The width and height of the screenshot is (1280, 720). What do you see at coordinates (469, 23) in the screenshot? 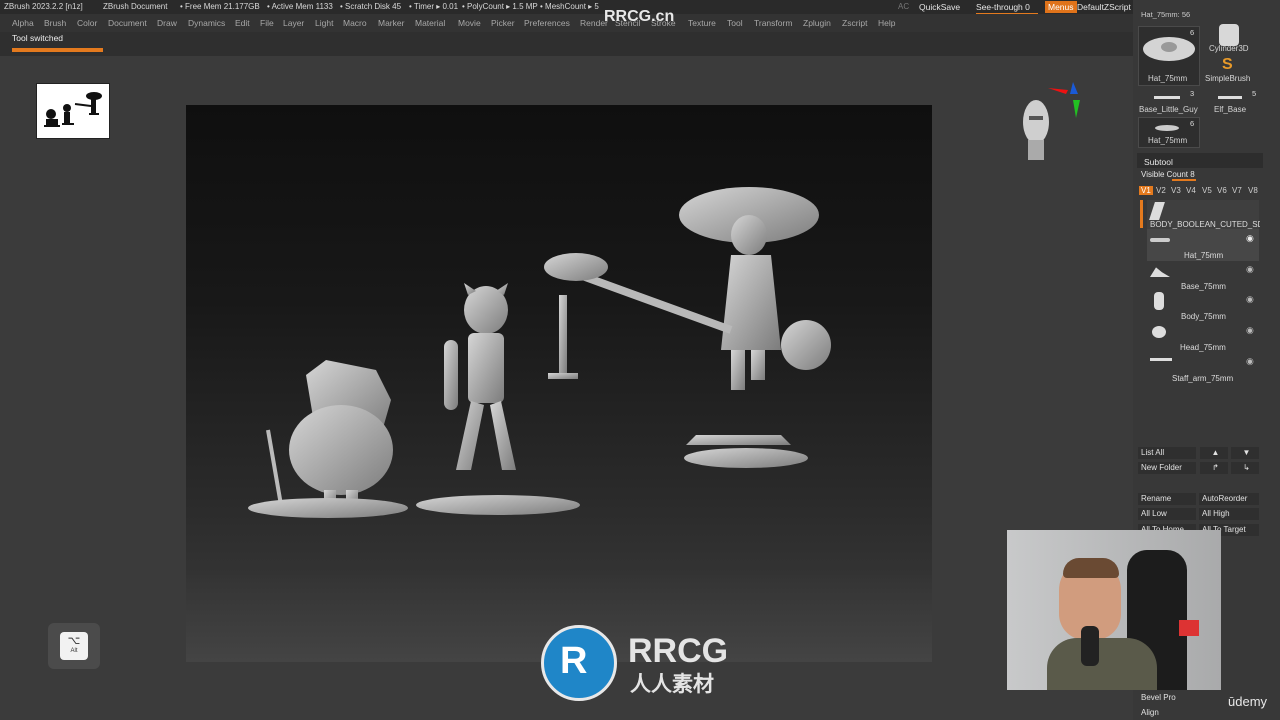
I see `menu-movie: Movie` at bounding box center [469, 23].